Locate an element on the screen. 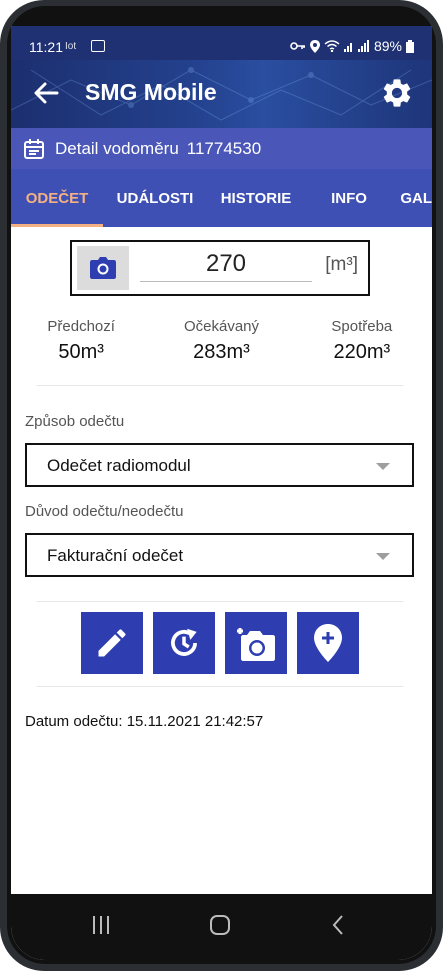  app-title: SMG Mobile is located at coordinates (151, 92).